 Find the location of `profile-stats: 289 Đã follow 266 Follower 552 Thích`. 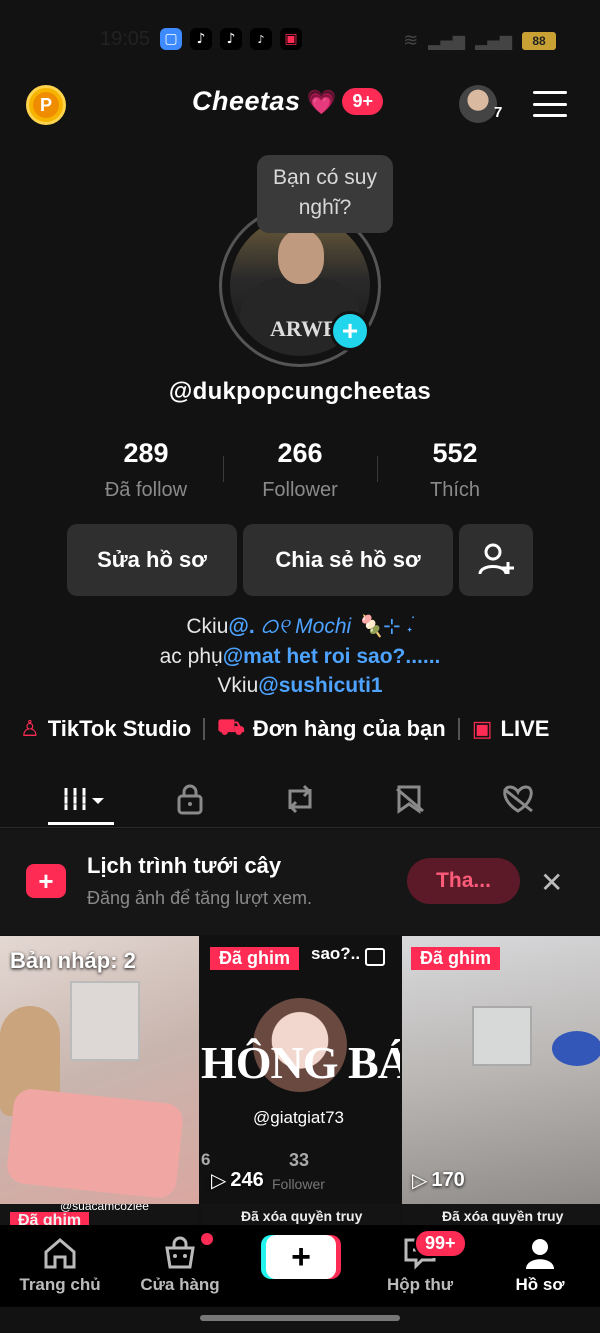

profile-stats: 289 Đã follow 266 Follower 552 Thích is located at coordinates (300, 473).